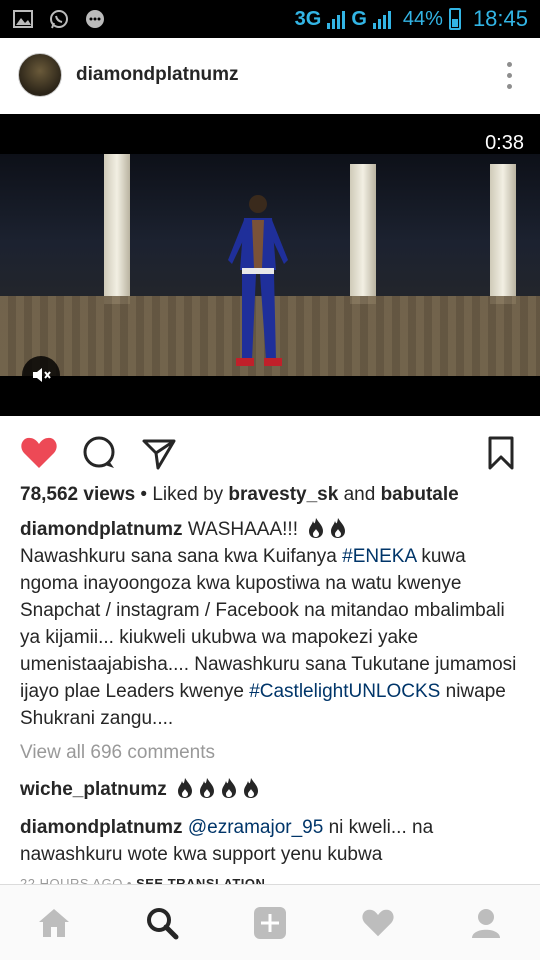 The width and height of the screenshot is (540, 960). What do you see at coordinates (500, 18) in the screenshot?
I see `clock: 18:45` at bounding box center [500, 18].